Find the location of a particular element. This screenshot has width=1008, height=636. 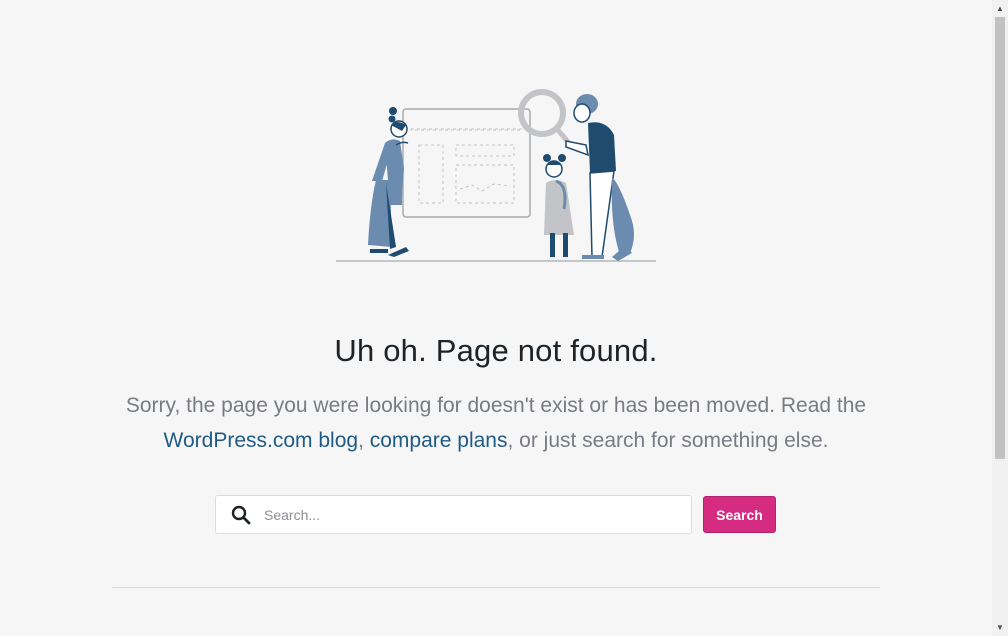

search-box is located at coordinates (453, 514).